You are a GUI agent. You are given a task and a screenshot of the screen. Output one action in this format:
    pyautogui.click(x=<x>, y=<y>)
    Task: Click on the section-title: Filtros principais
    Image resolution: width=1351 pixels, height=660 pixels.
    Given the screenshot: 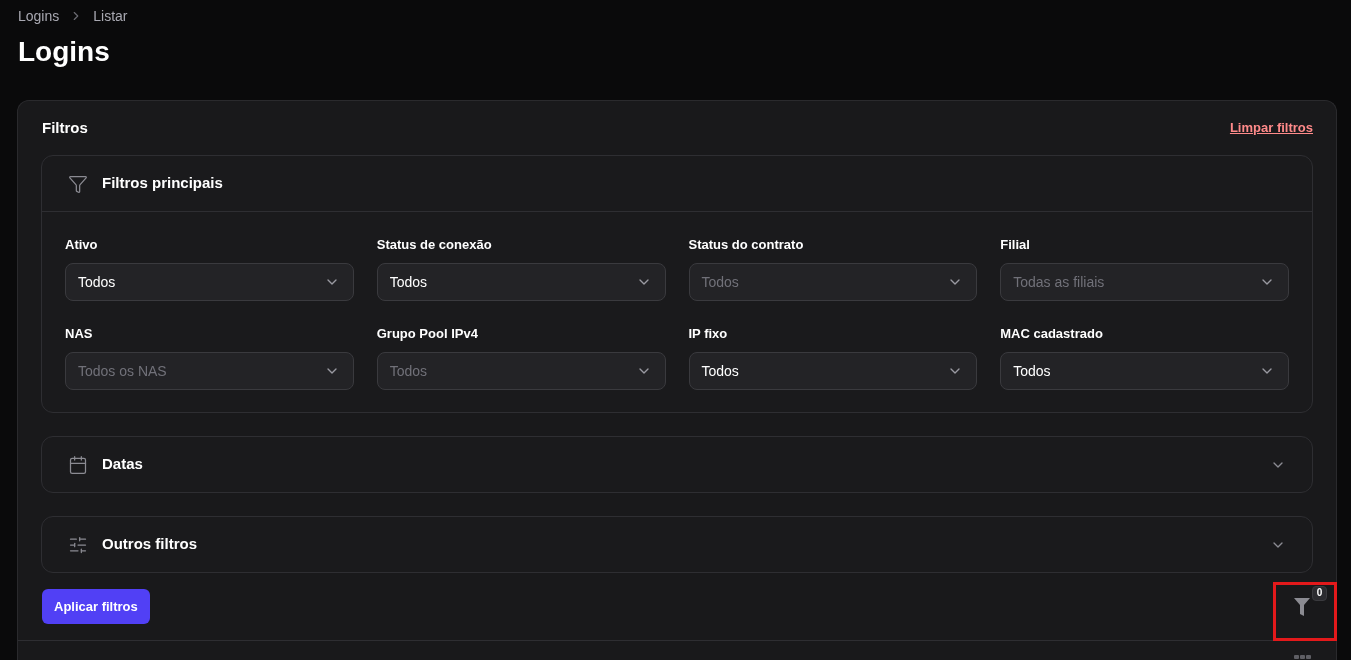 What is the action you would take?
    pyautogui.click(x=163, y=183)
    